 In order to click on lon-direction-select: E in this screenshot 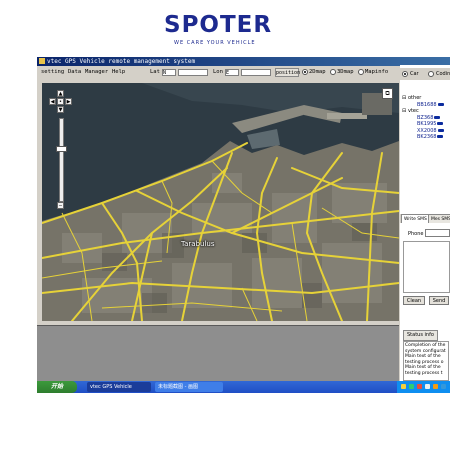, I will do `click(232, 72)`.